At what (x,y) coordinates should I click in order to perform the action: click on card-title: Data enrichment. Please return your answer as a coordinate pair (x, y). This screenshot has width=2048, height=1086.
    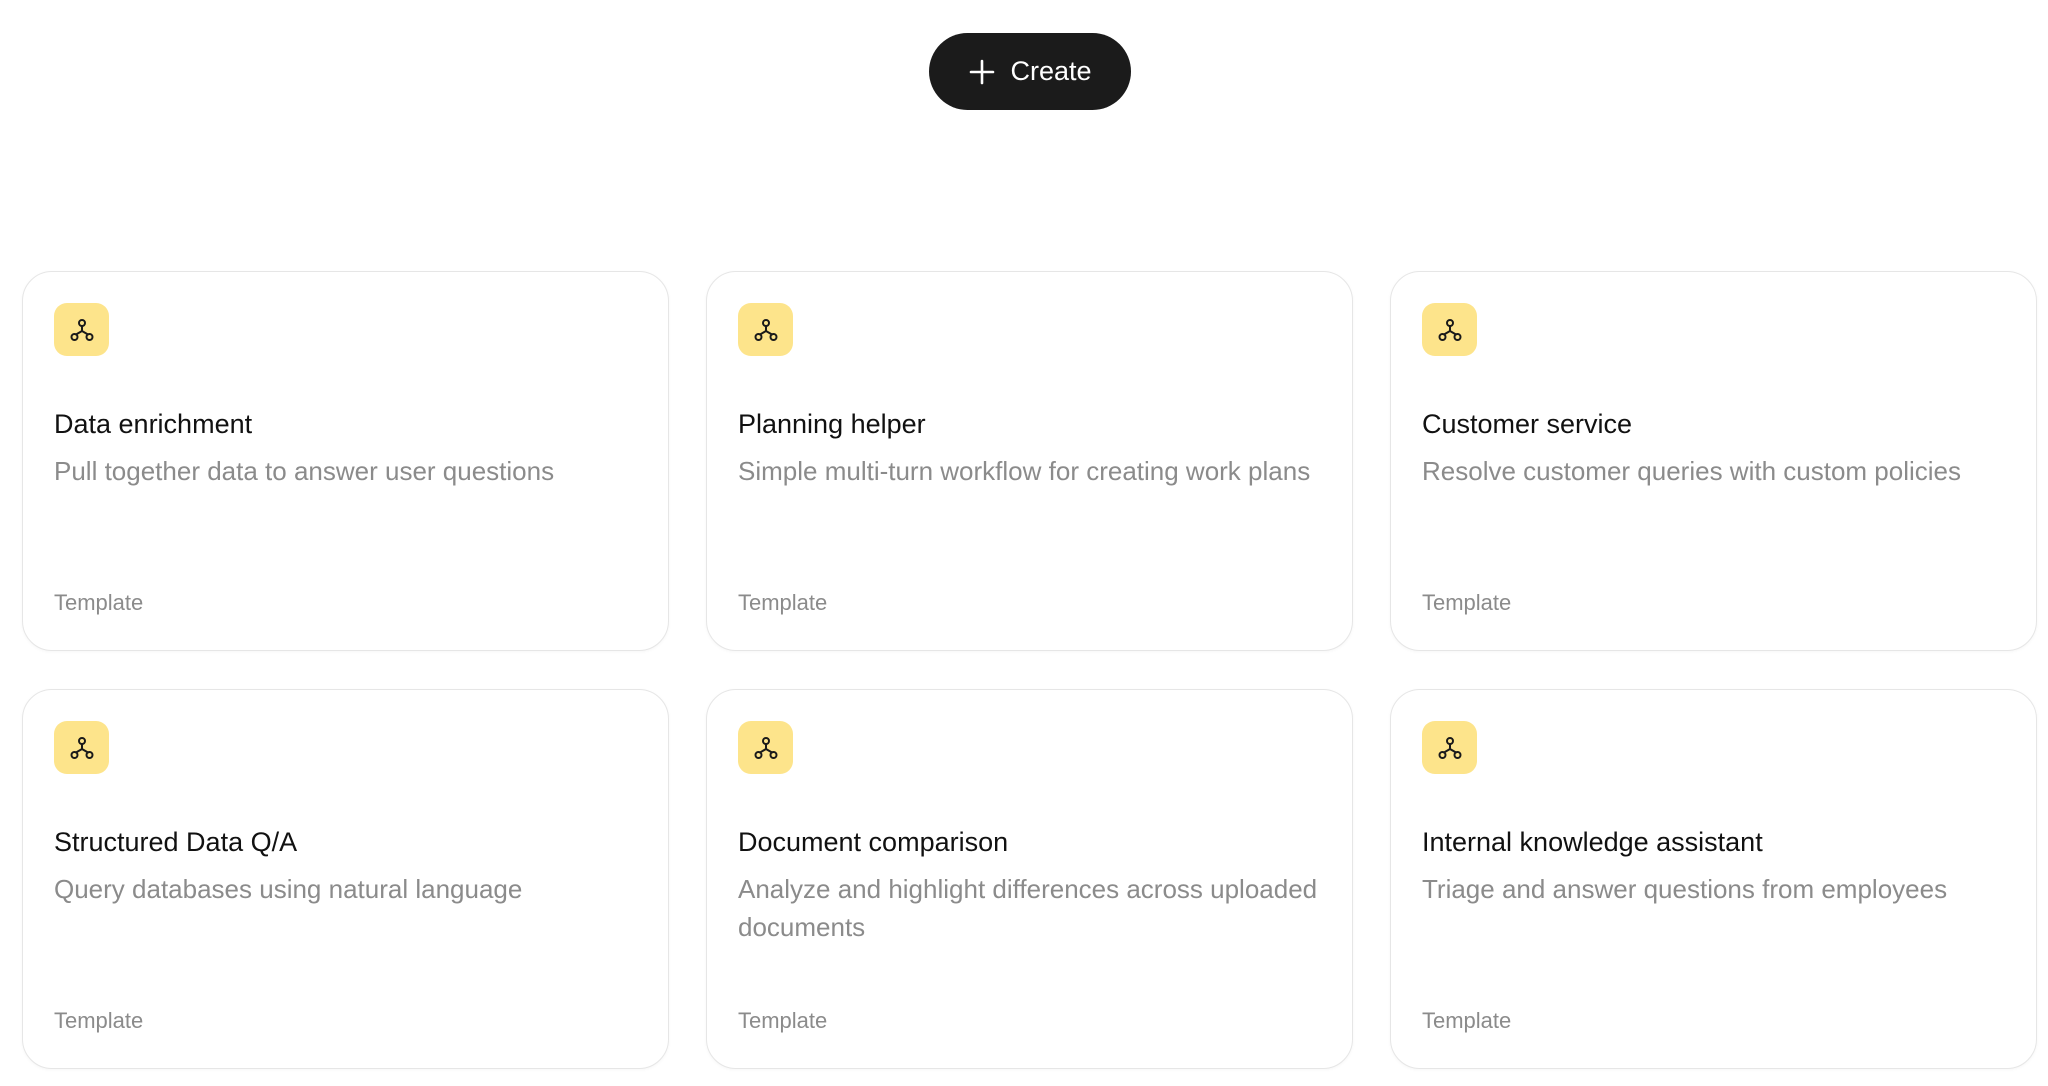
    Looking at the image, I should click on (153, 424).